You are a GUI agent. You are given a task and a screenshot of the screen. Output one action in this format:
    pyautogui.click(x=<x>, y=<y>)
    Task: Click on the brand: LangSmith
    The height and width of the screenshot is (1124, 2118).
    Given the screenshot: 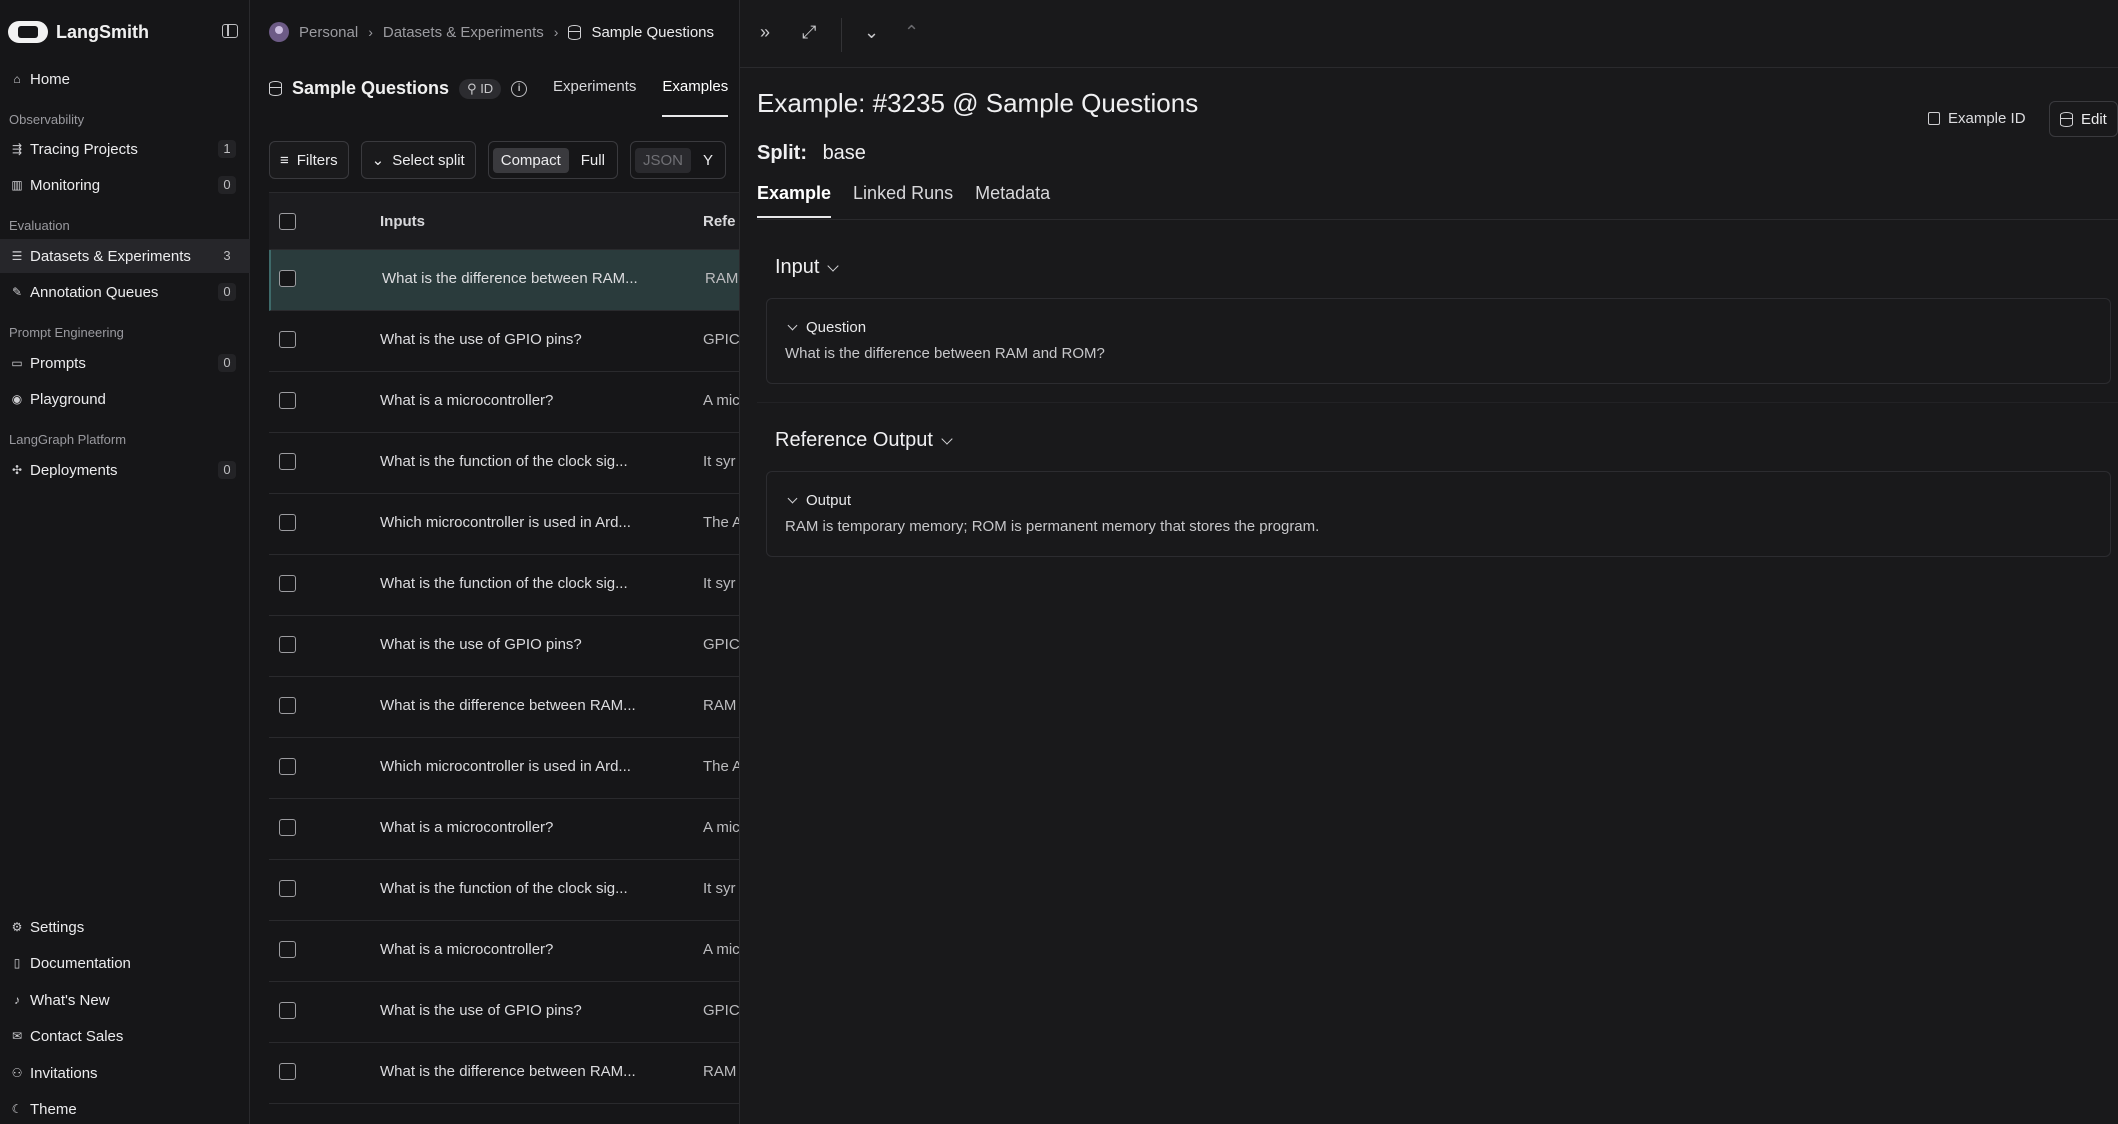 What is the action you would take?
    pyautogui.click(x=78, y=32)
    